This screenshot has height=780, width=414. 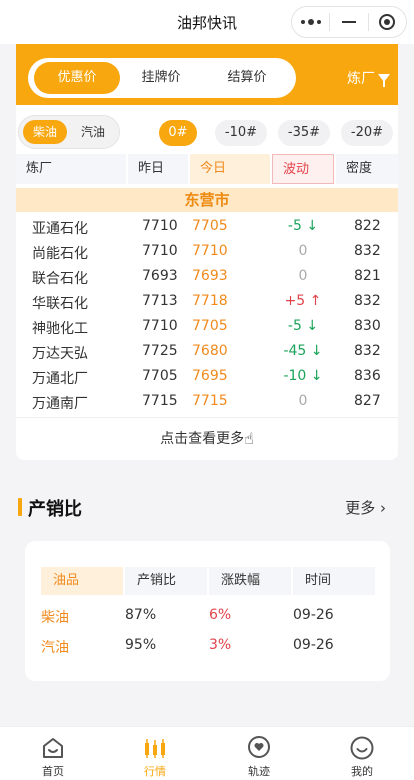 I want to click on fuel-gasoline-button: 汽油, so click(x=93, y=132).